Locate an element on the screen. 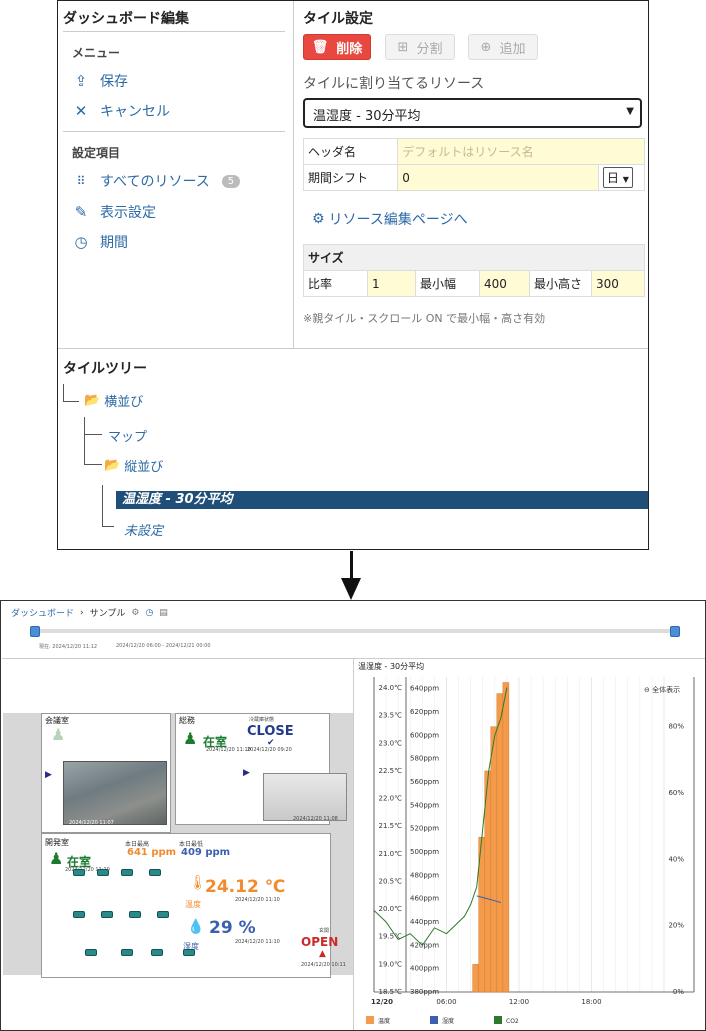 Image resolution: width=706 pixels, height=1031 pixels. settings-heading: 設定項目 is located at coordinates (96, 153).